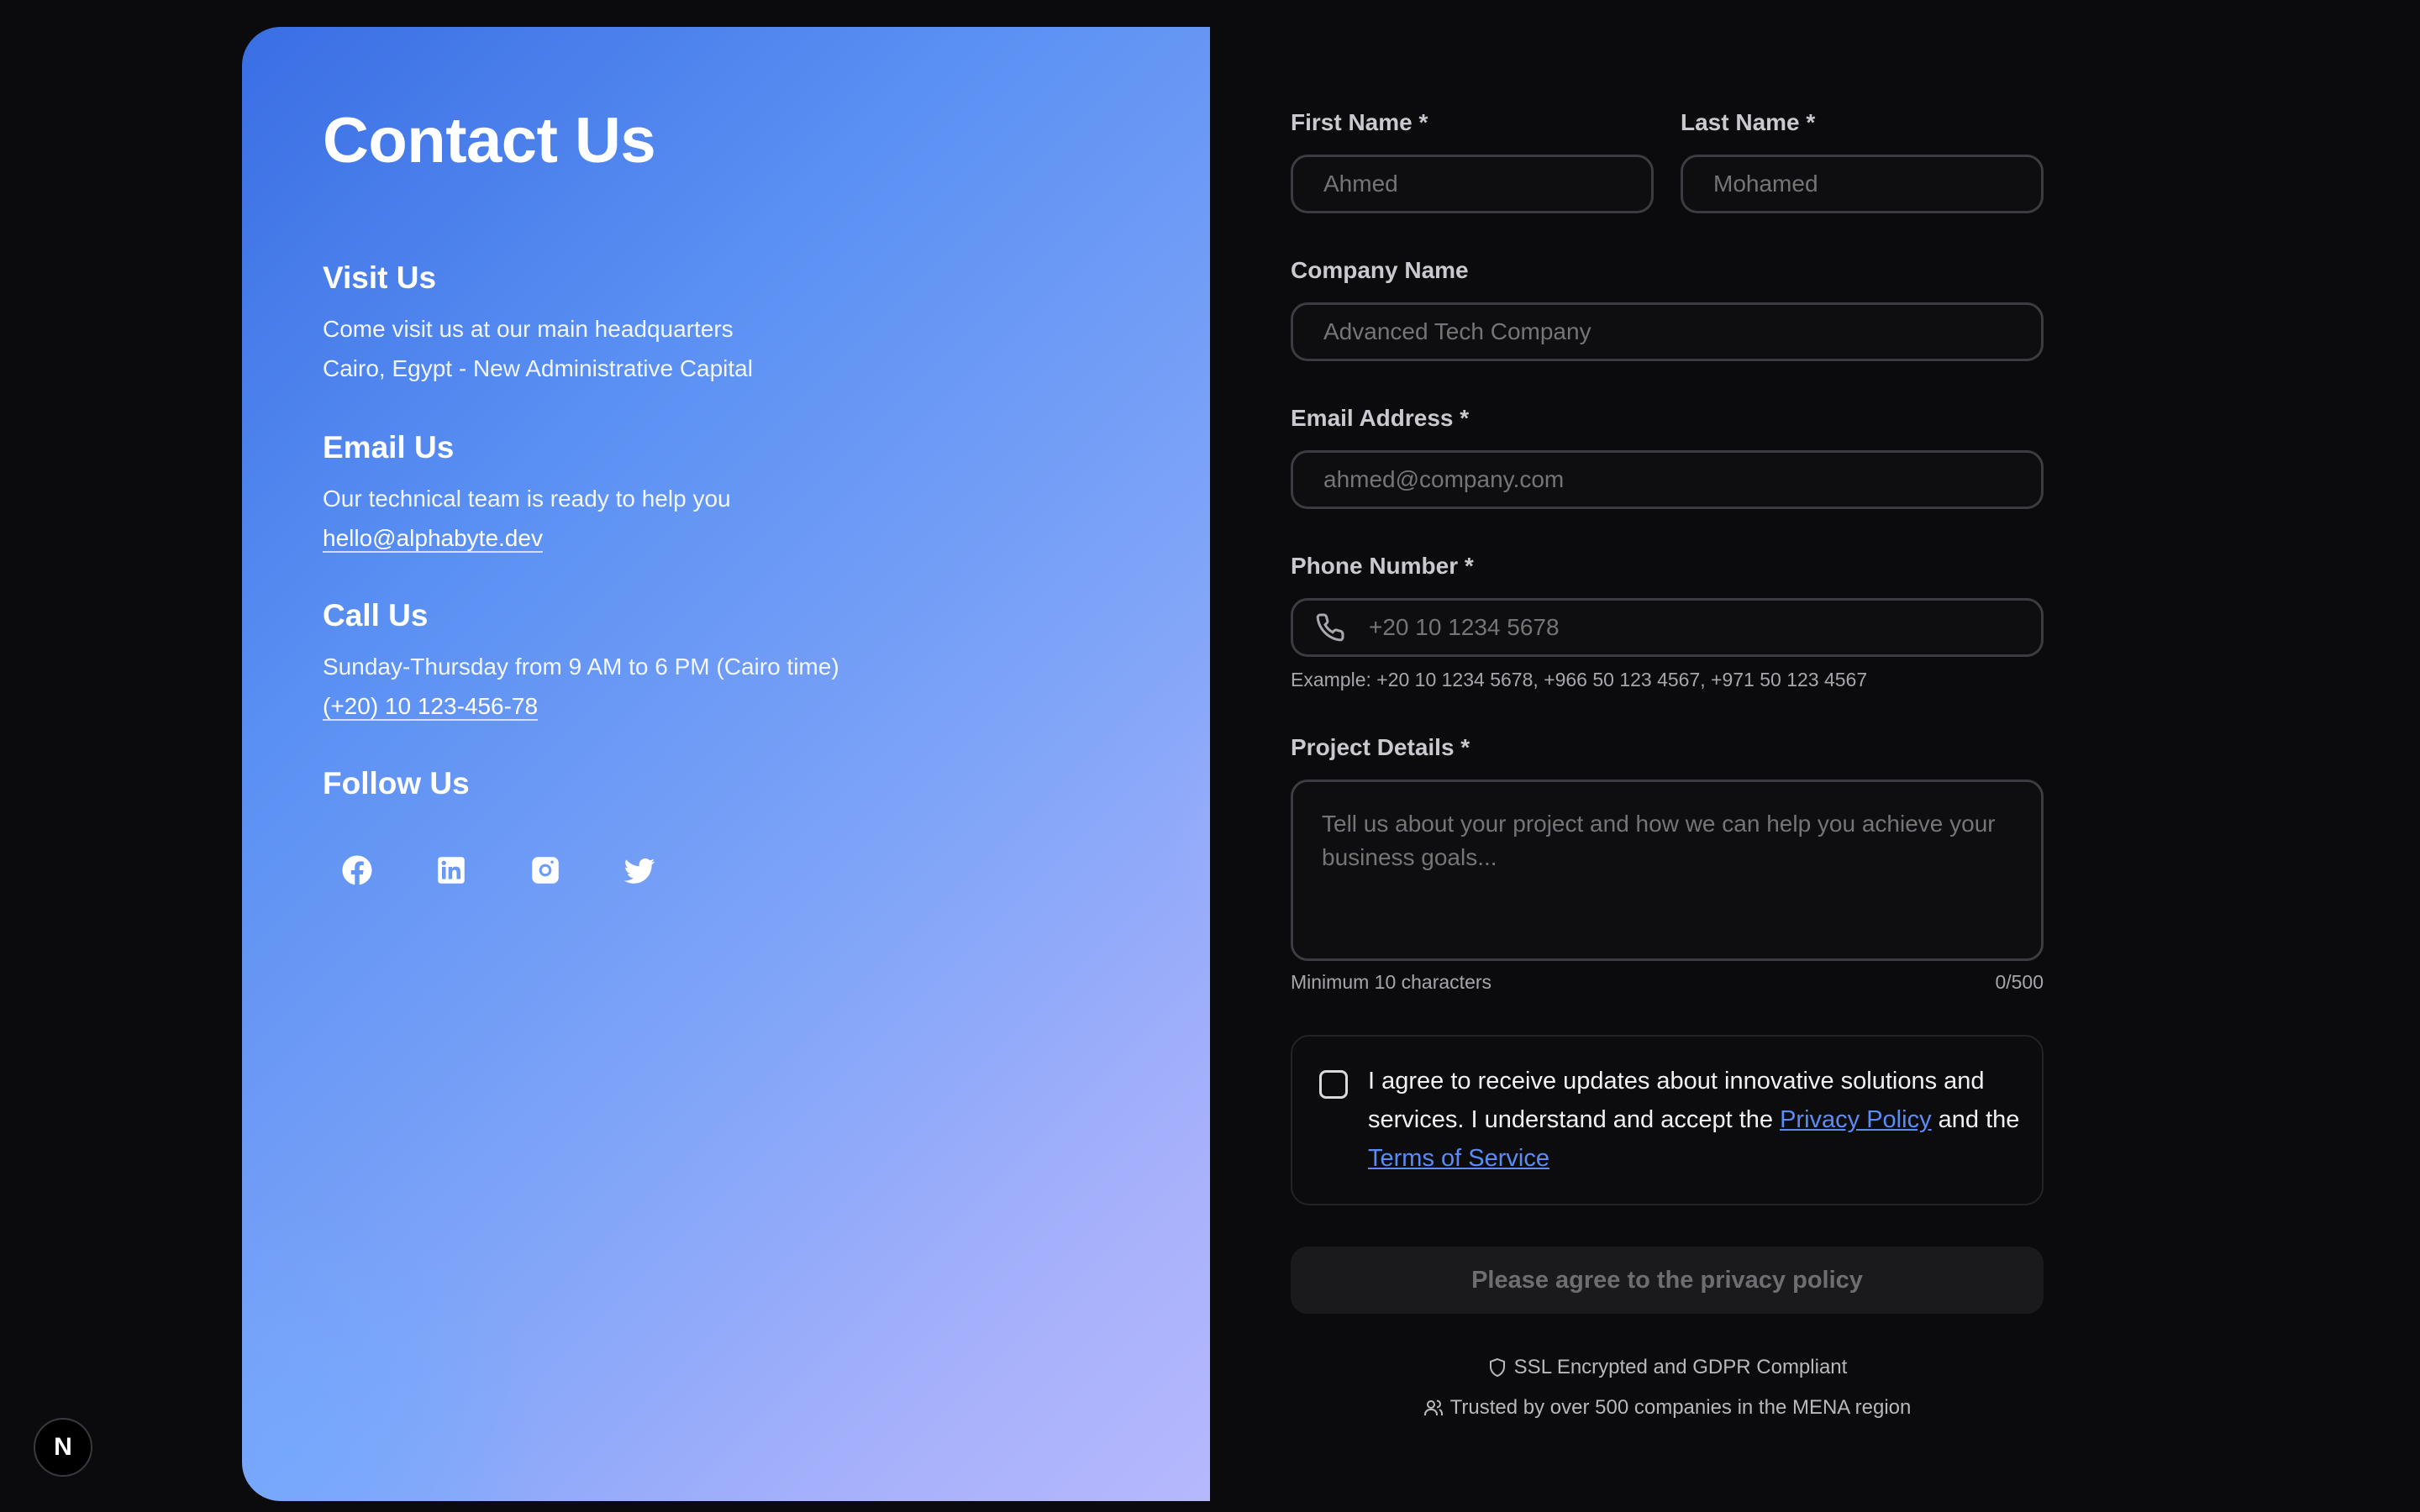 The image size is (2420, 1512). I want to click on email-us-heading: Email Us, so click(389, 447).